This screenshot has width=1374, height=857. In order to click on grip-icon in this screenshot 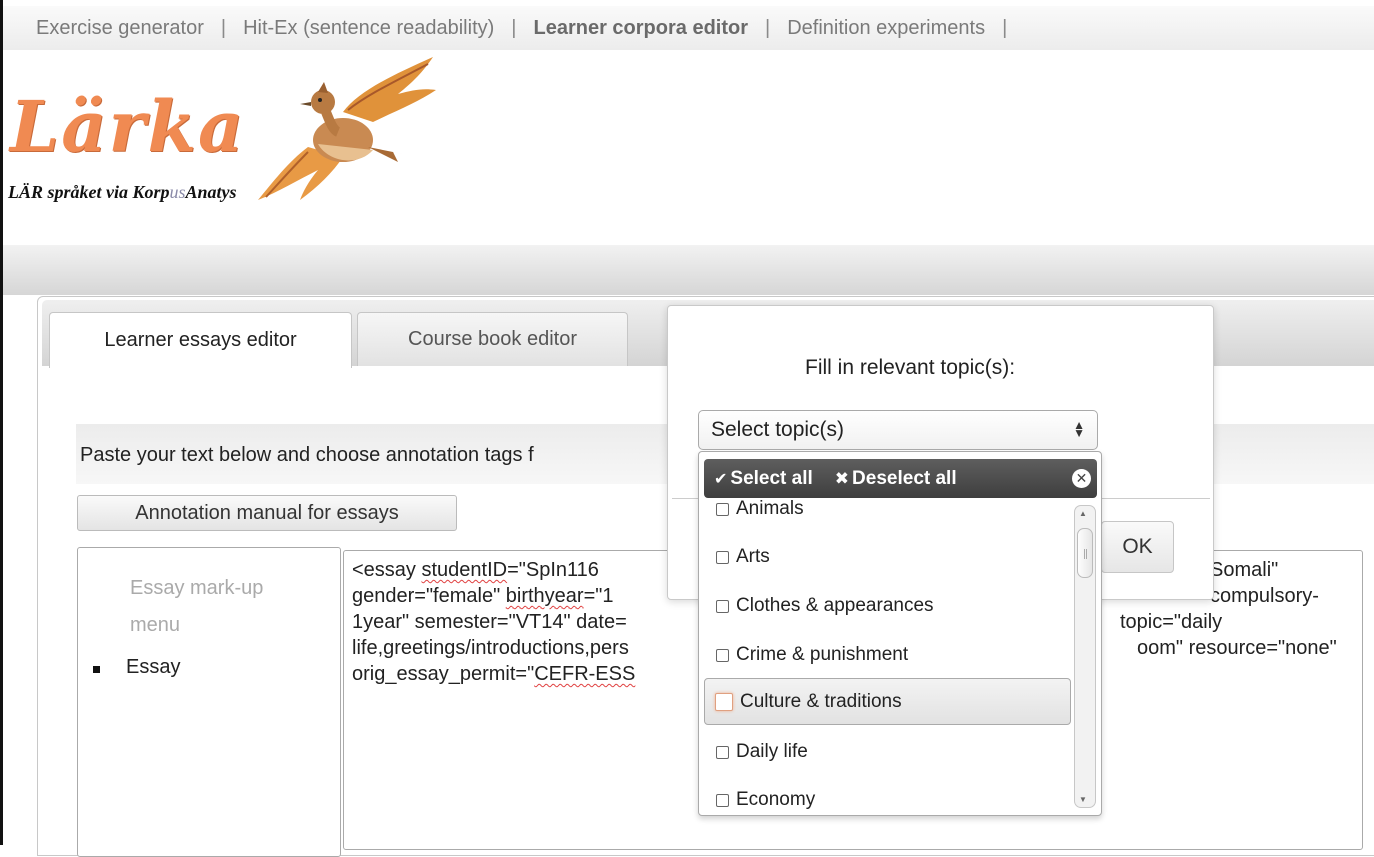, I will do `click(1085, 554)`.